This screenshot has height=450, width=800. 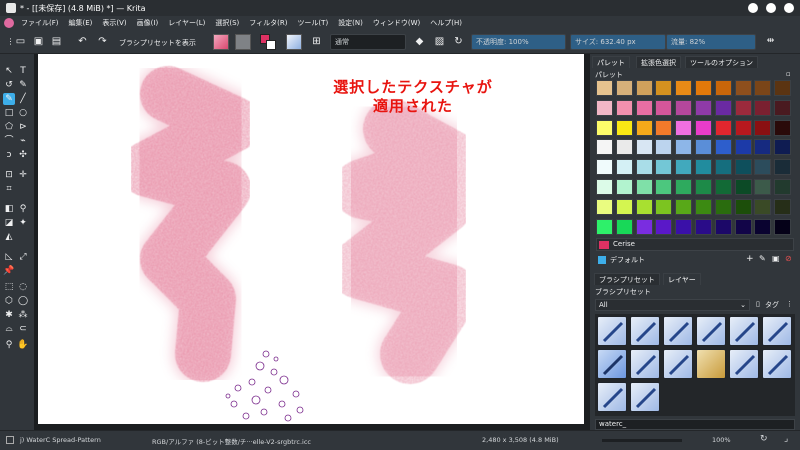 I want to click on menu-settings: 設定(N), so click(x=350, y=23).